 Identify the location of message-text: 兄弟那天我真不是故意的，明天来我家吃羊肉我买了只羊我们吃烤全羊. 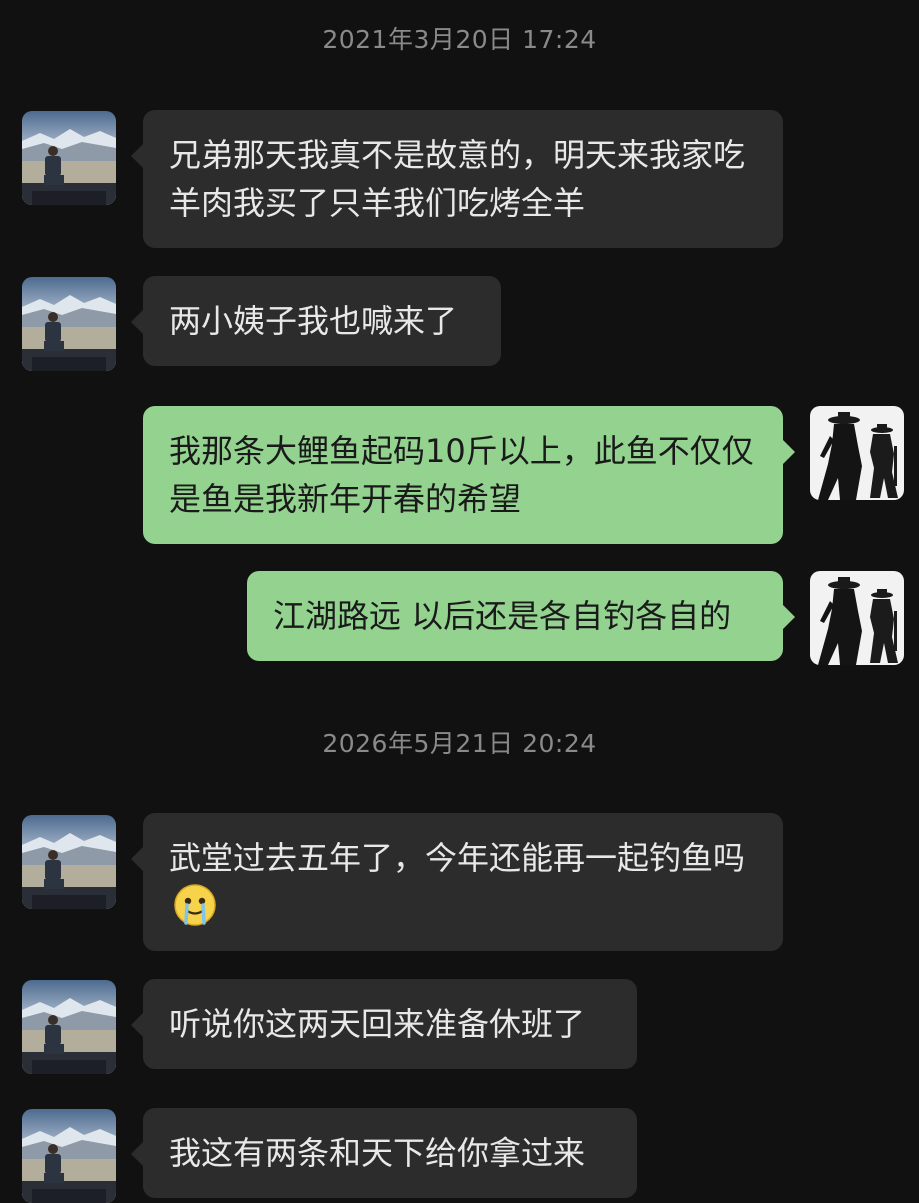
(457, 179).